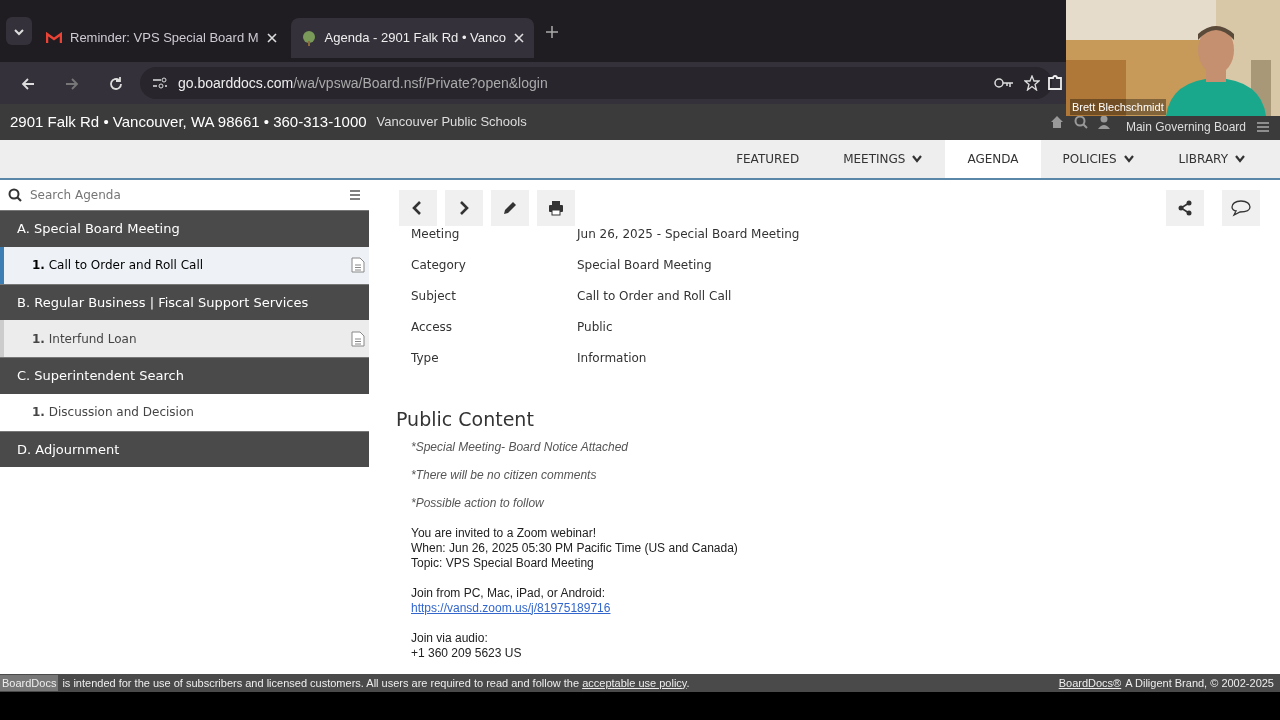  Describe the element at coordinates (363, 83) in the screenshot. I see `url-text: go.boarddocs.com/wa/vpswa/Board.nsf/Private?open&login` at that location.